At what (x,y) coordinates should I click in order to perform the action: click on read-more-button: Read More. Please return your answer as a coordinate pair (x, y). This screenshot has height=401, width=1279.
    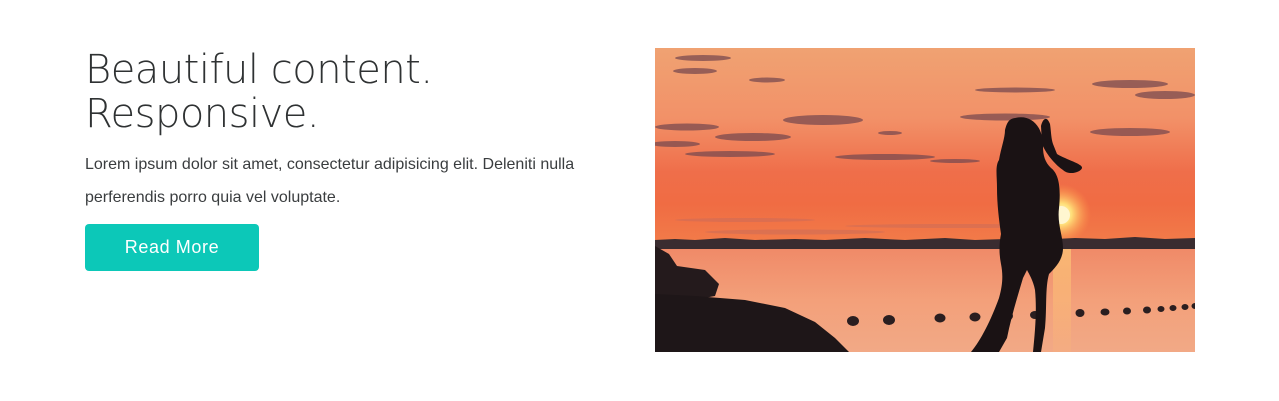
    Looking at the image, I should click on (172, 247).